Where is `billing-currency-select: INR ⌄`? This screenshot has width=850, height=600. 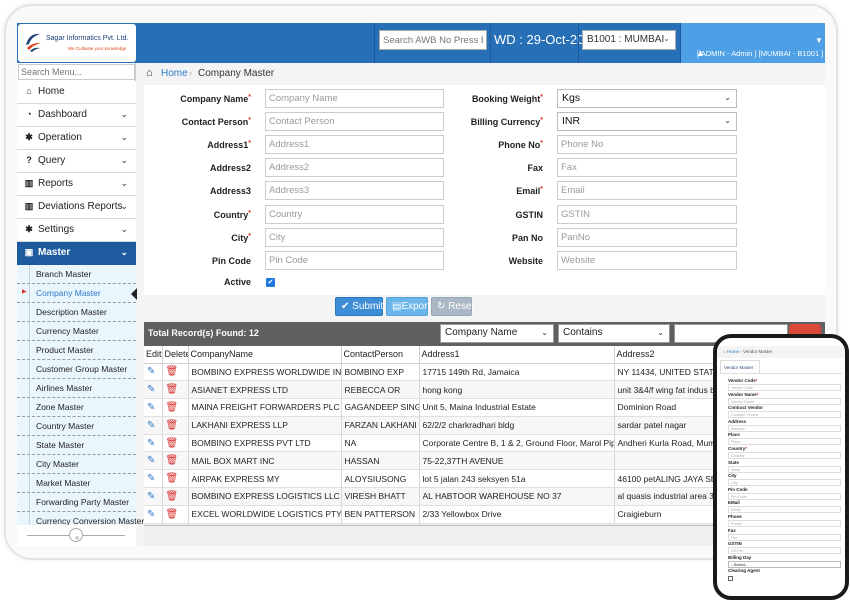
billing-currency-select: INR ⌄ is located at coordinates (647, 121).